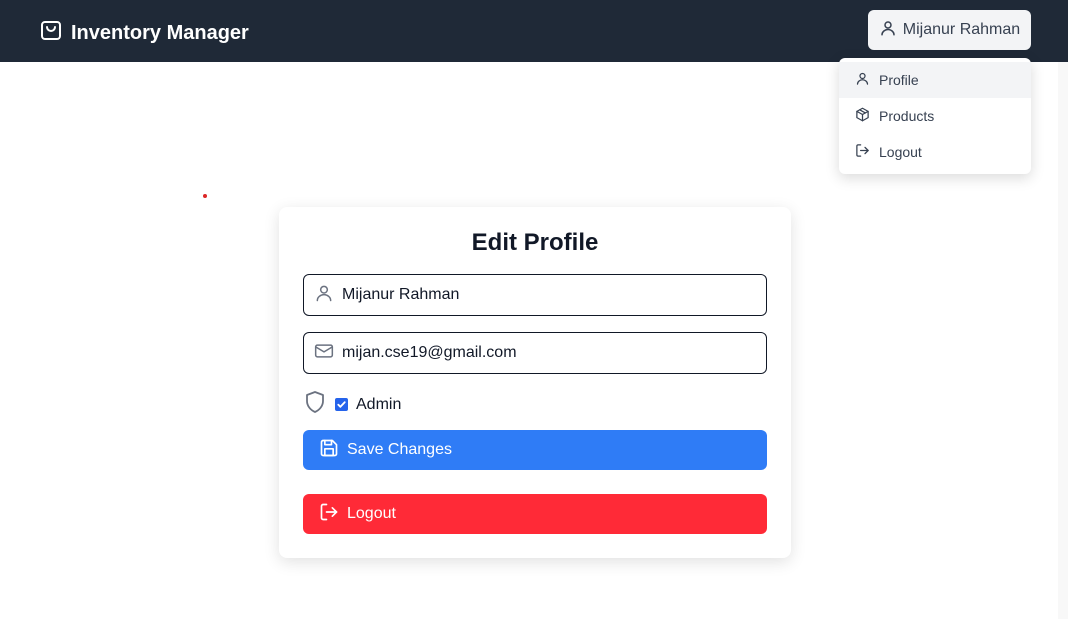 The height and width of the screenshot is (619, 1068). What do you see at coordinates (535, 514) in the screenshot?
I see `logout-button: Logout` at bounding box center [535, 514].